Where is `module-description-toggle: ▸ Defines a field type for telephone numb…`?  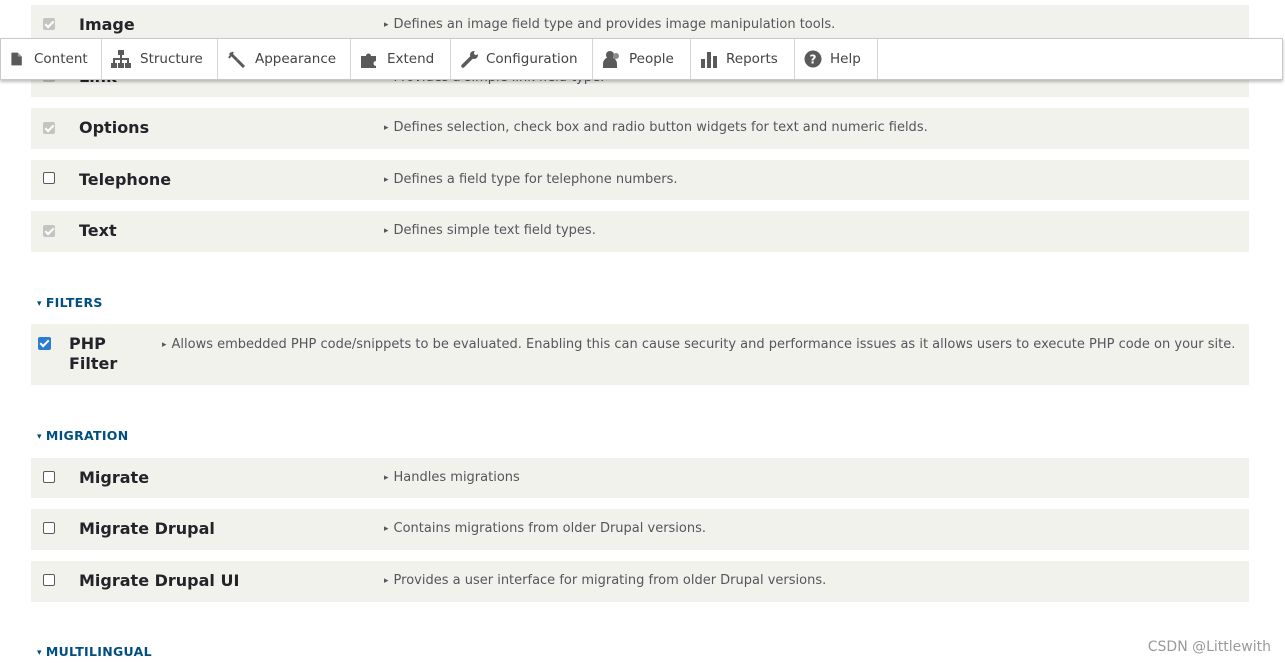 module-description-toggle: ▸ Defines a field type for telephone numb… is located at coordinates (531, 179).